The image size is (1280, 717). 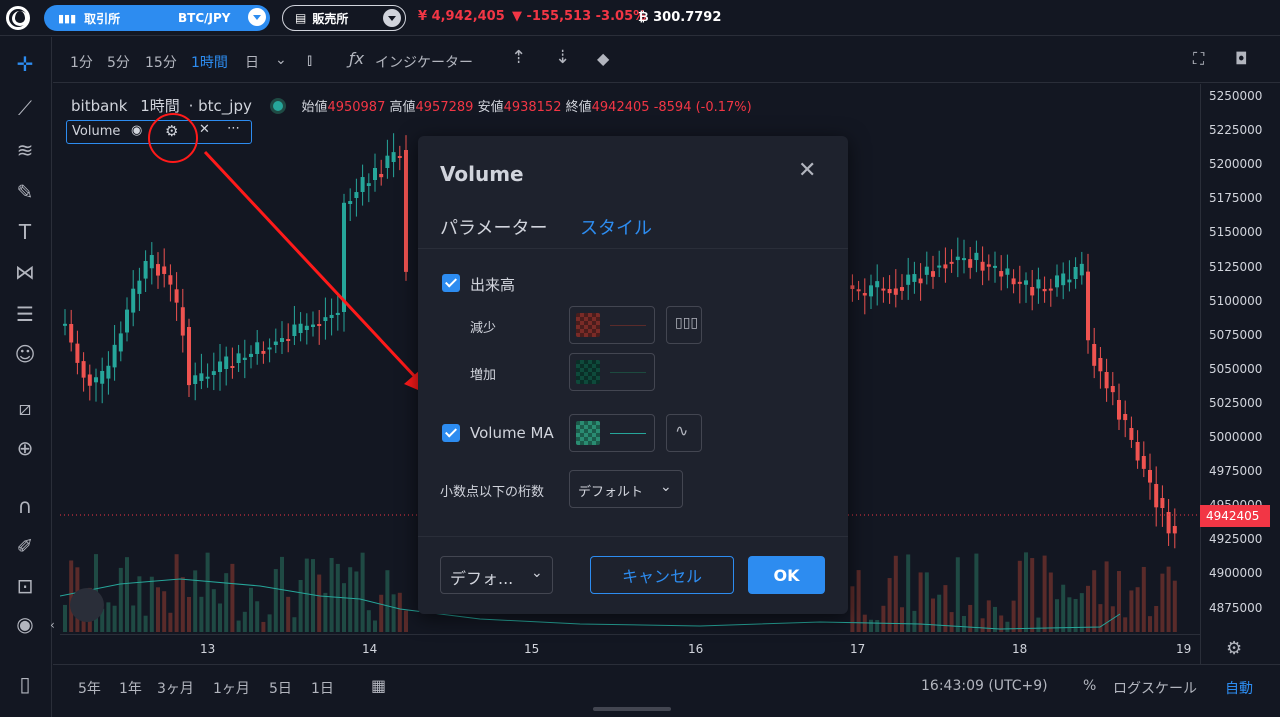 What do you see at coordinates (786, 575) in the screenshot?
I see `ok-button: OK` at bounding box center [786, 575].